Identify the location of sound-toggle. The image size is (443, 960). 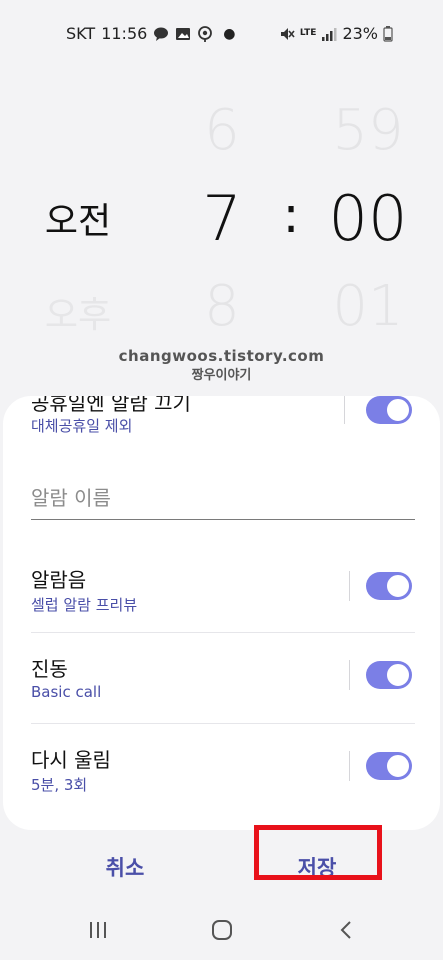
(389, 586).